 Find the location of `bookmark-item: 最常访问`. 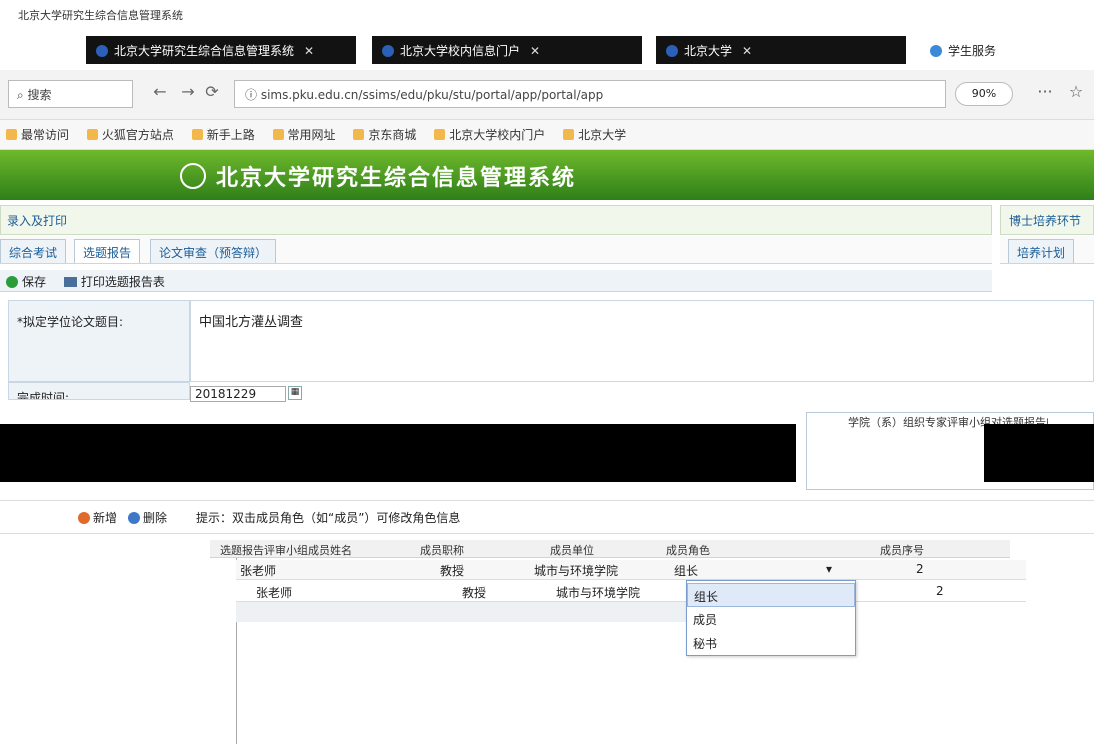

bookmark-item: 最常访问 is located at coordinates (37, 134).